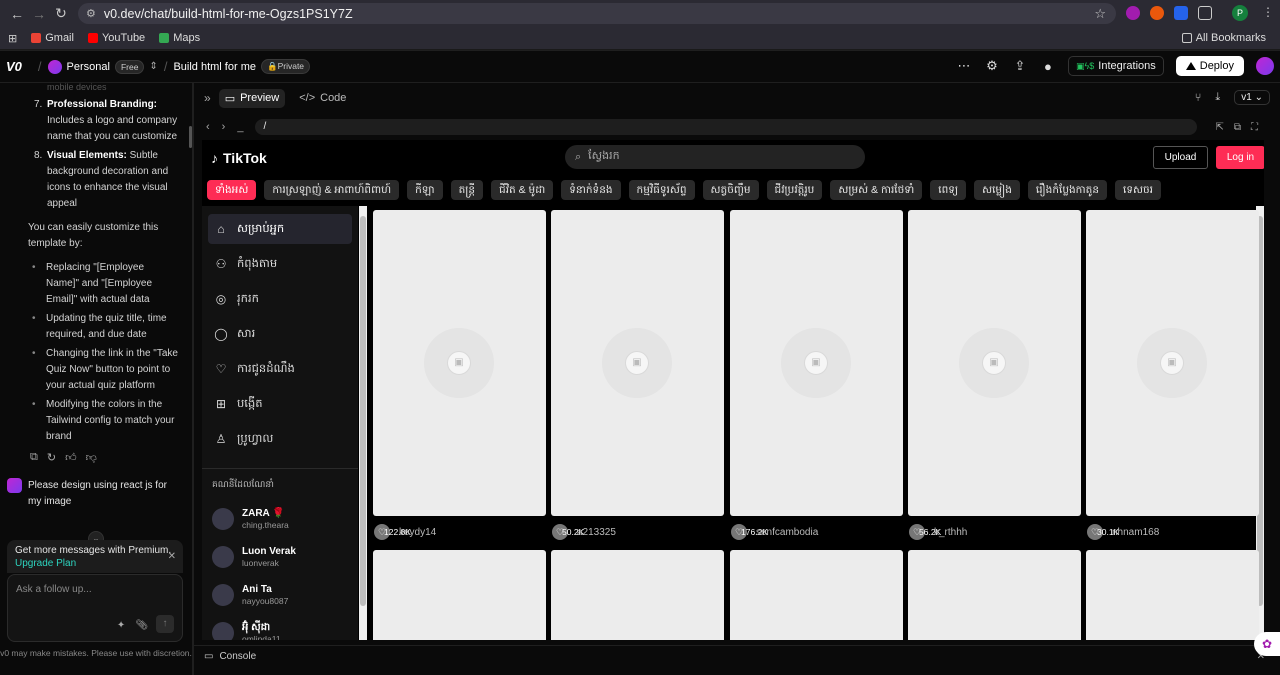 The height and width of the screenshot is (675, 1280). Describe the element at coordinates (224, 127) in the screenshot. I see `forward-icon: ›` at that location.